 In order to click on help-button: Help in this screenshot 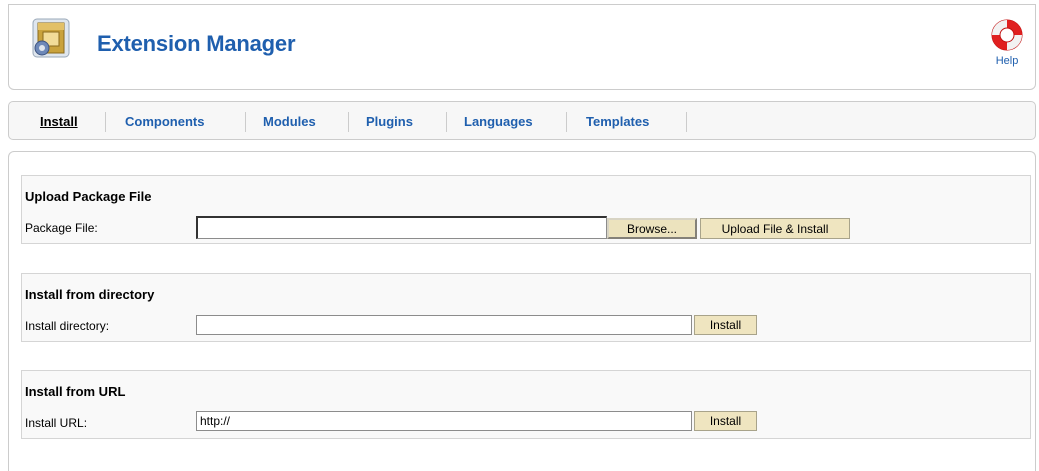, I will do `click(1007, 42)`.